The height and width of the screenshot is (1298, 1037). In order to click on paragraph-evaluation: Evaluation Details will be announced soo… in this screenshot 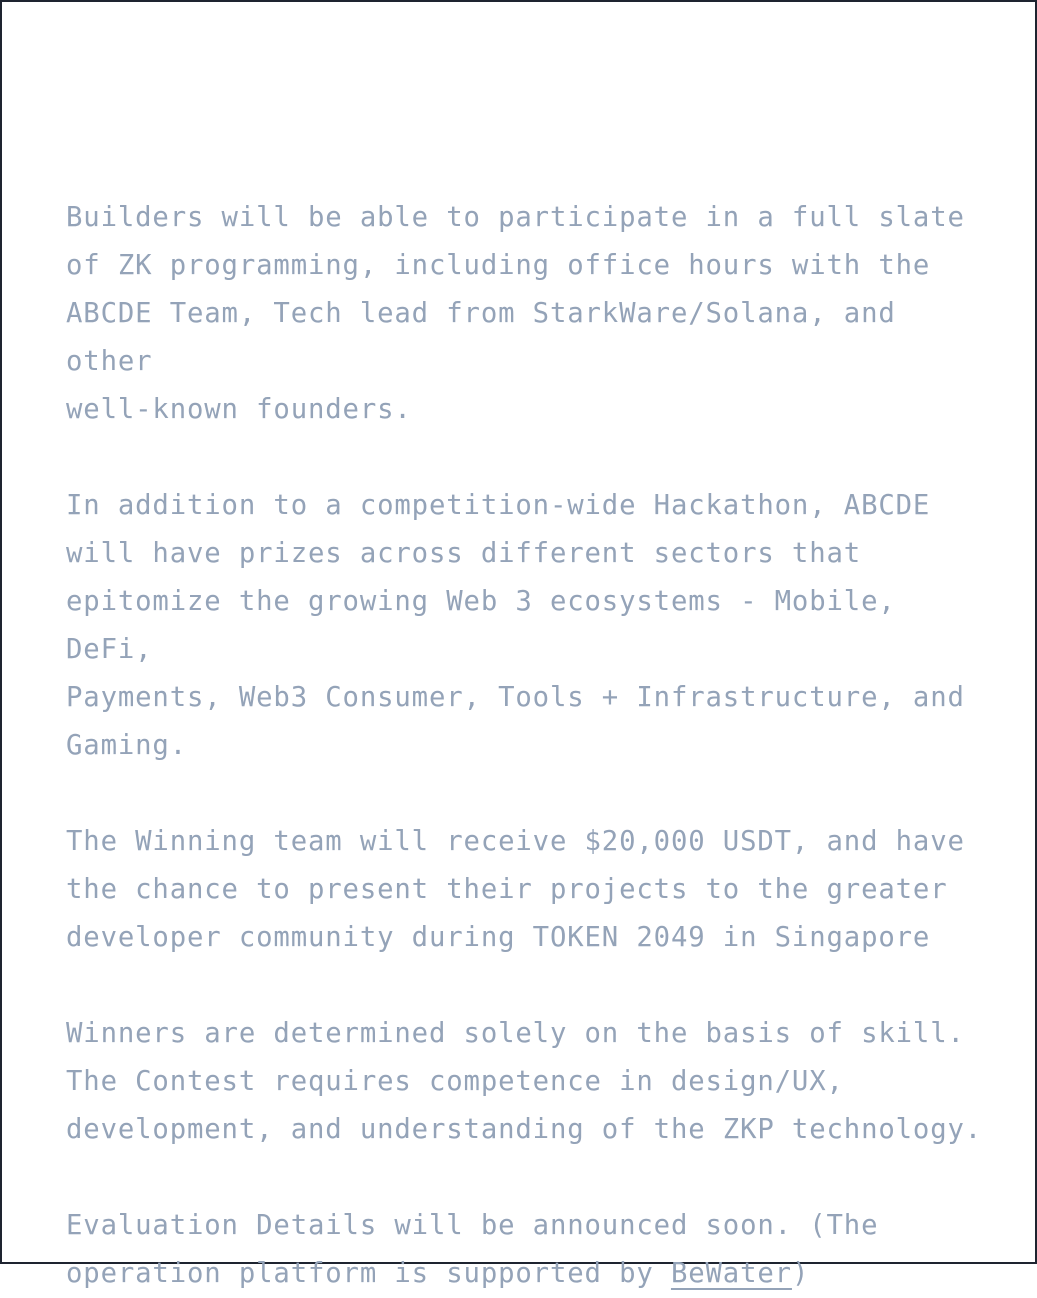, I will do `click(531, 1250)`.